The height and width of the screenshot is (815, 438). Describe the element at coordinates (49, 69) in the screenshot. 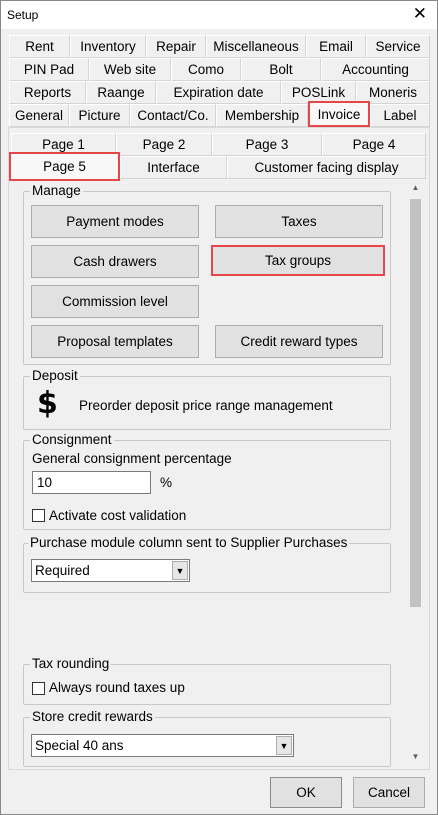

I see `tab-pin-pad: PIN Pad` at that location.